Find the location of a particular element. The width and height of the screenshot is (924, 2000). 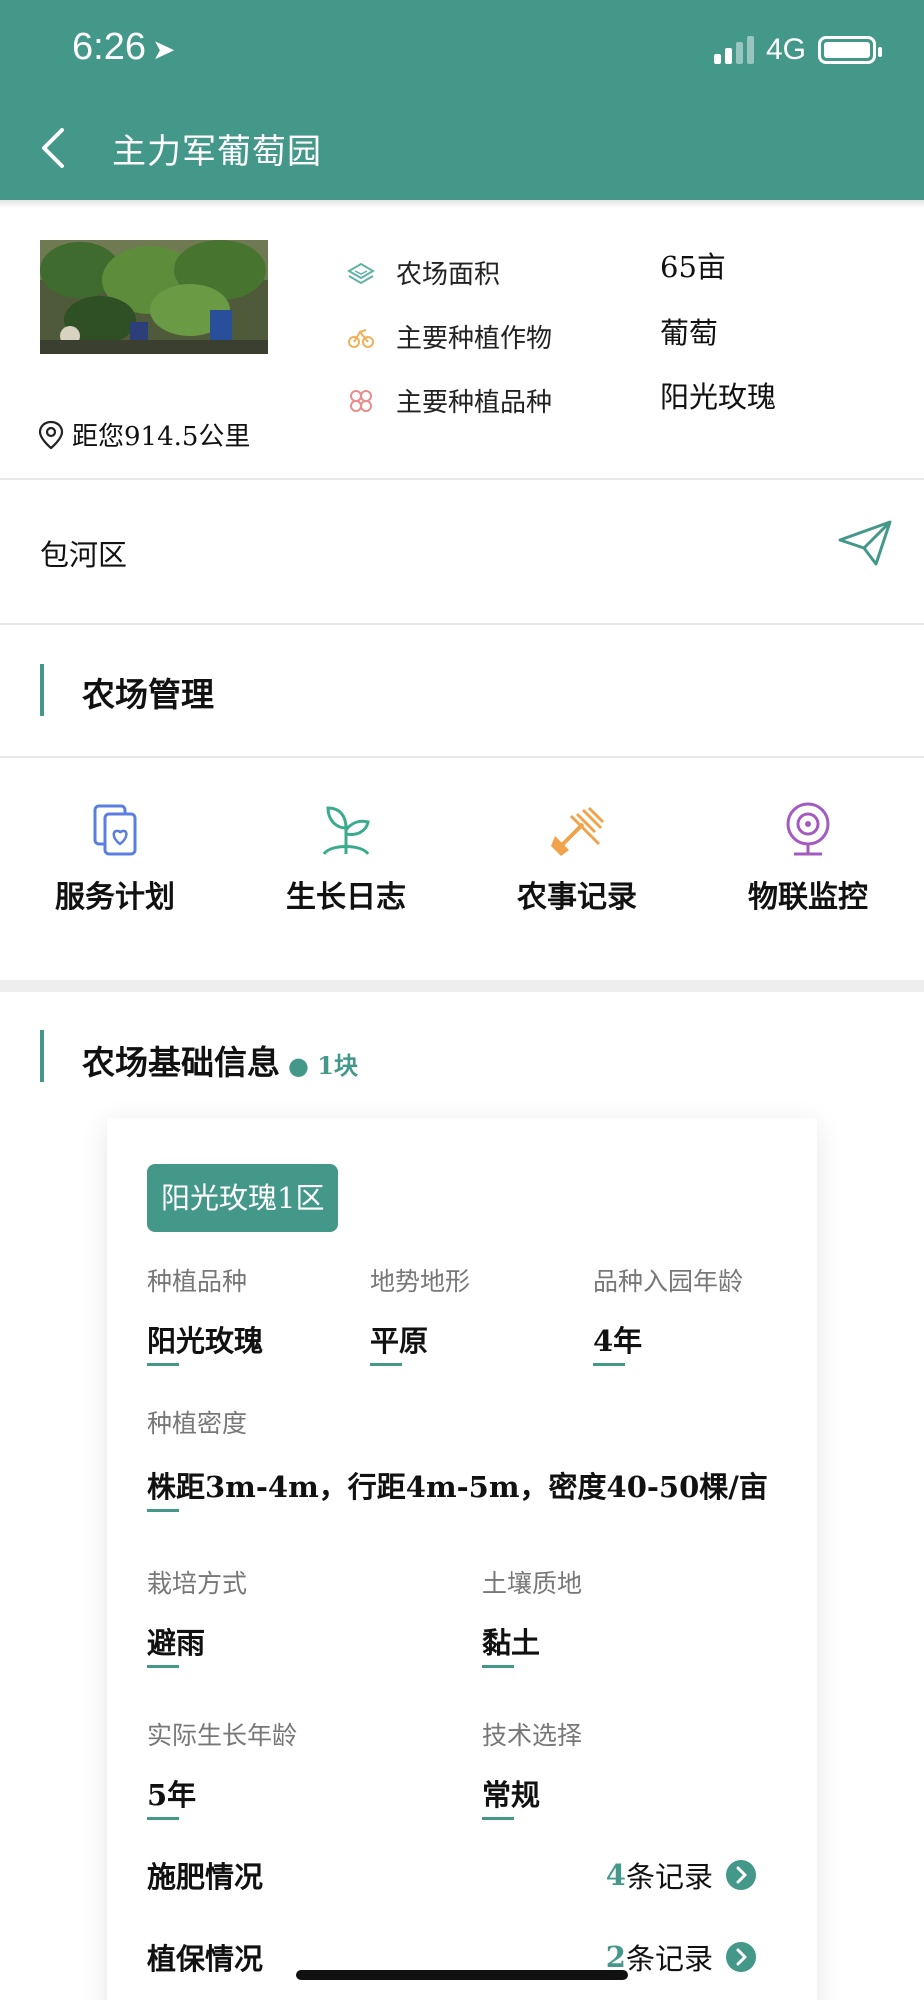

record-count-plant-protection: 2 条记录 is located at coordinates (681, 1957).